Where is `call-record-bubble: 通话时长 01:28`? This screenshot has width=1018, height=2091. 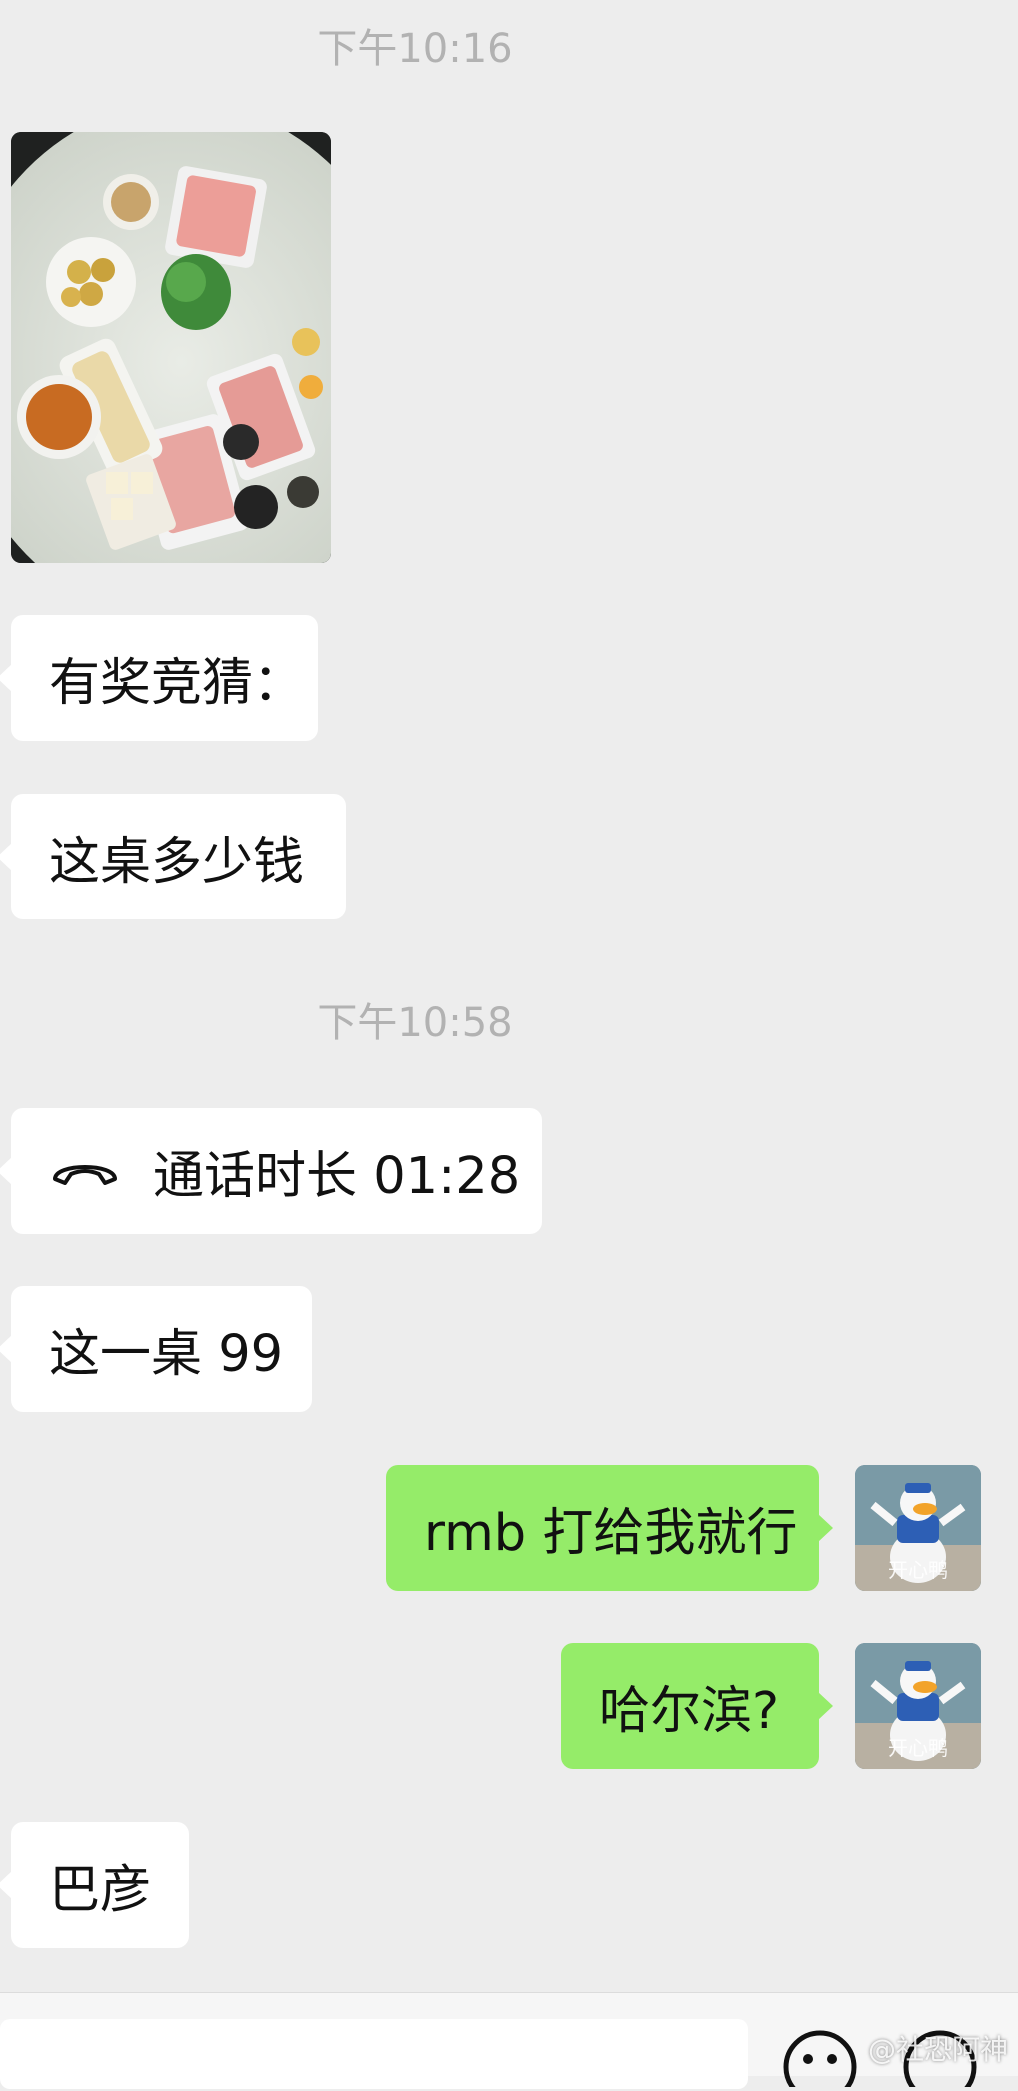 call-record-bubble: 通话时长 01:28 is located at coordinates (271, 1171).